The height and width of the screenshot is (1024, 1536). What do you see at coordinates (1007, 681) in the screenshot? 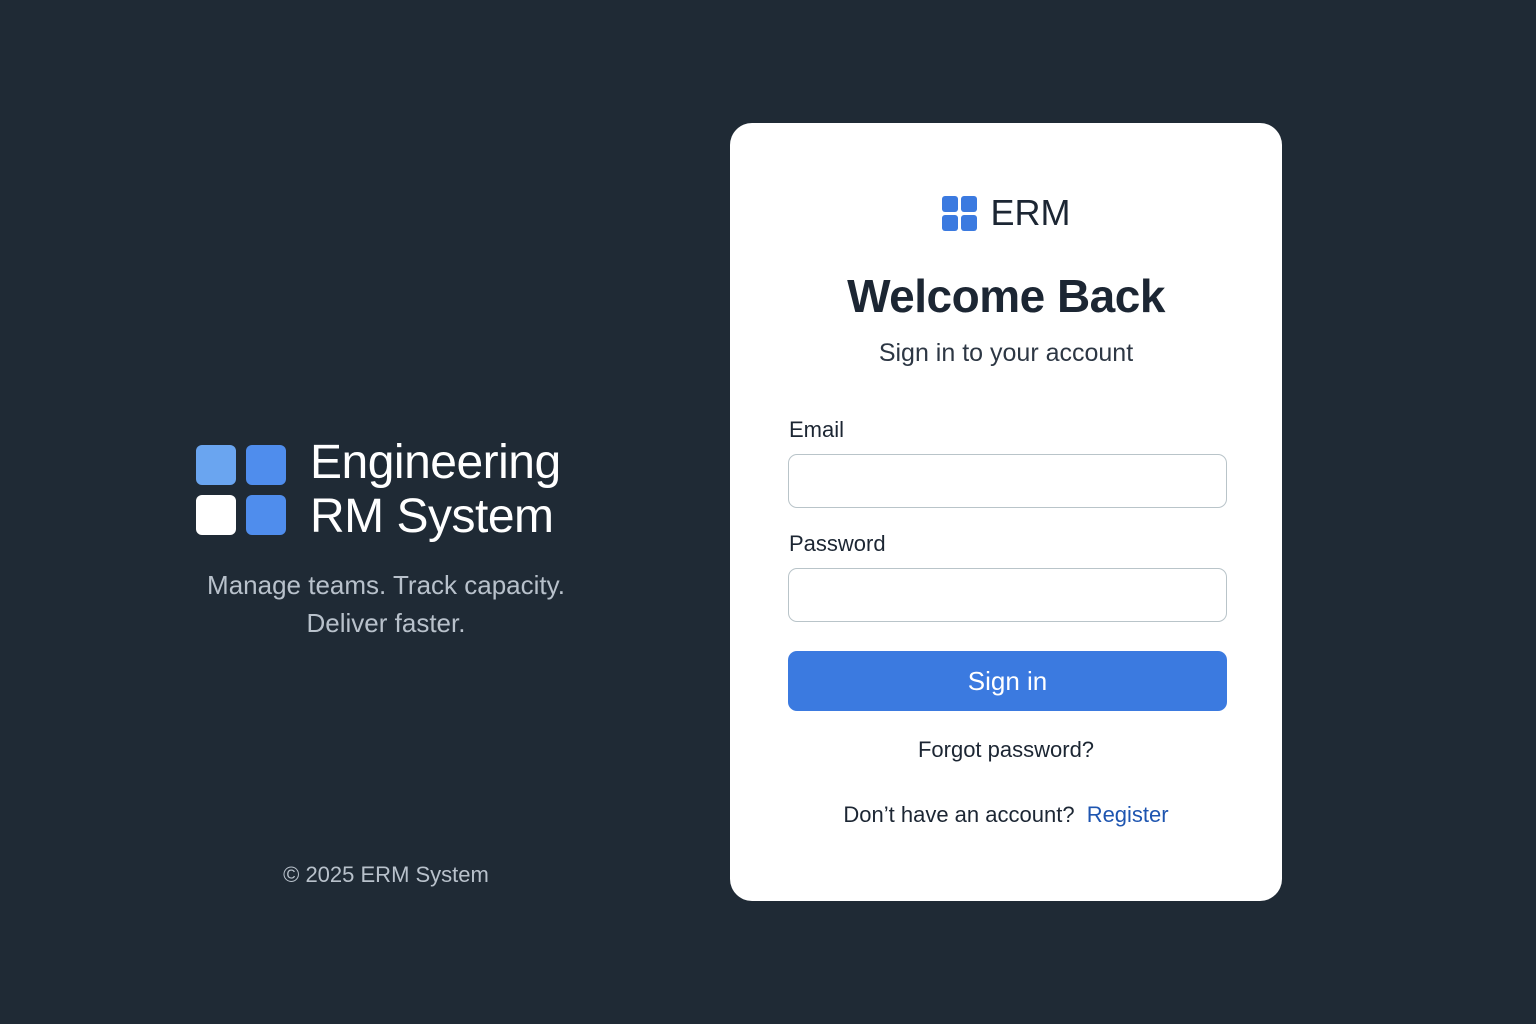
I see `sign-in-button: Sign in` at bounding box center [1007, 681].